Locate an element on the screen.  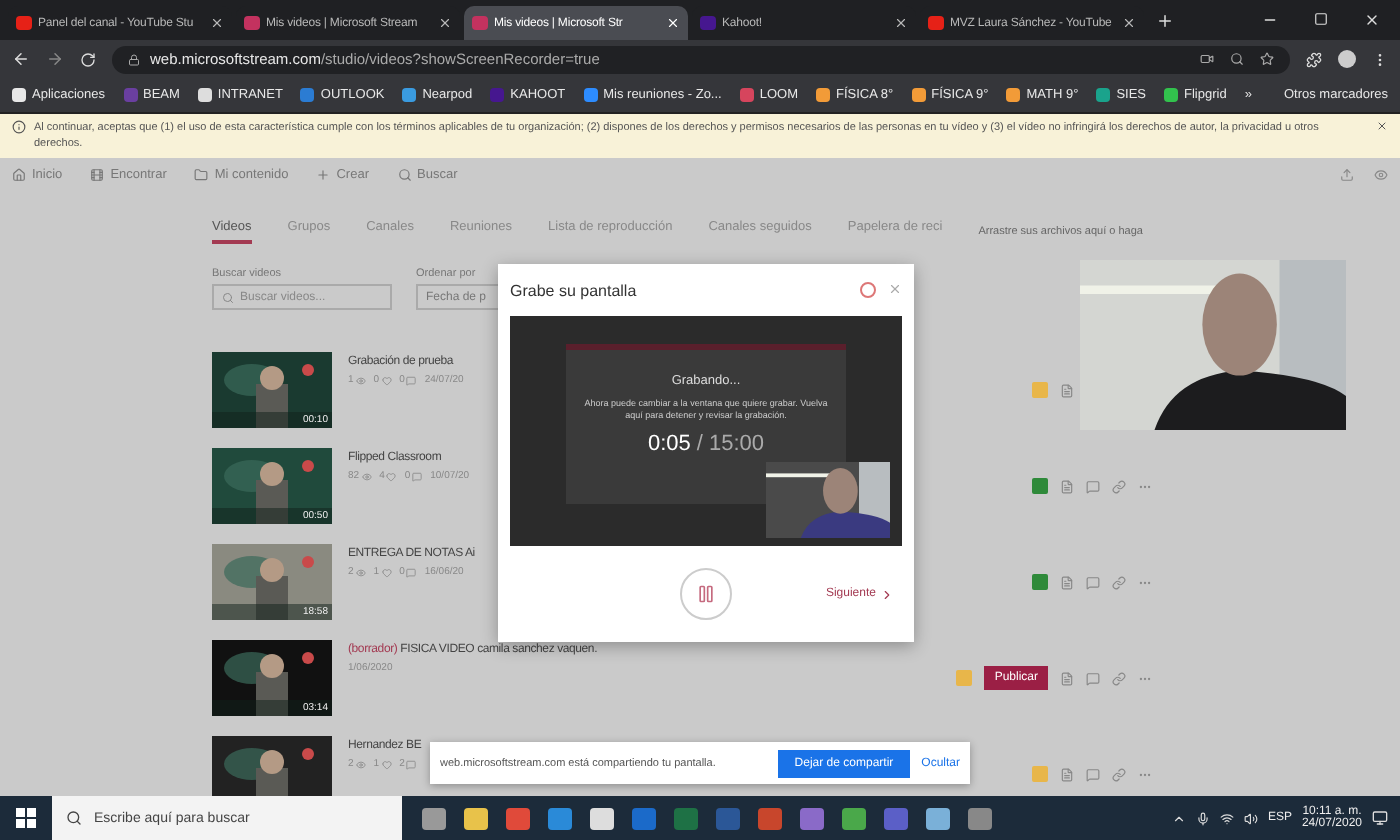
find-icon is located at coordinates (97, 175).